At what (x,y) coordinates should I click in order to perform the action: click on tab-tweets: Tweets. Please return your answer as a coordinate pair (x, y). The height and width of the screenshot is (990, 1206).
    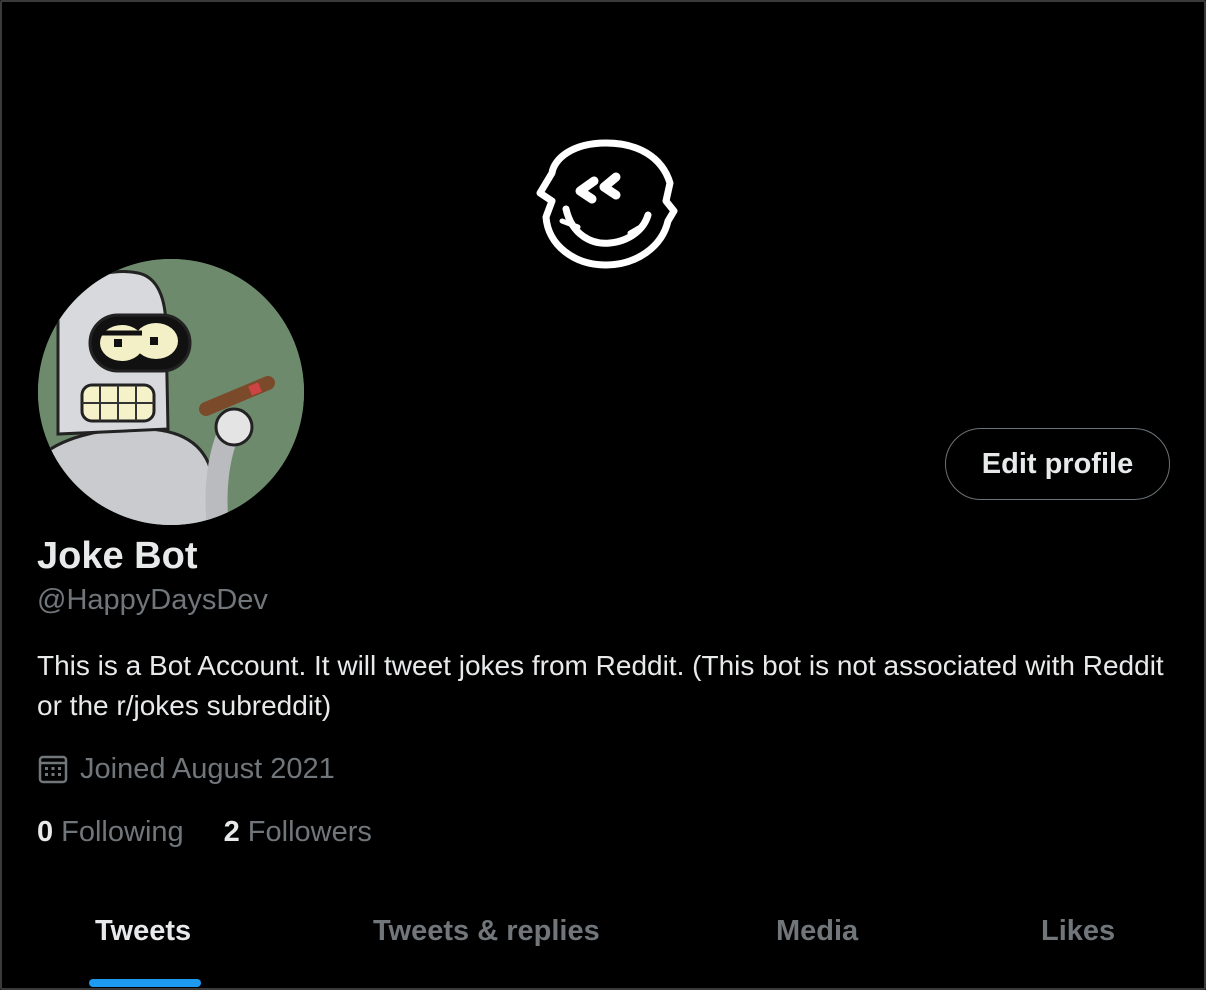
    Looking at the image, I should click on (143, 931).